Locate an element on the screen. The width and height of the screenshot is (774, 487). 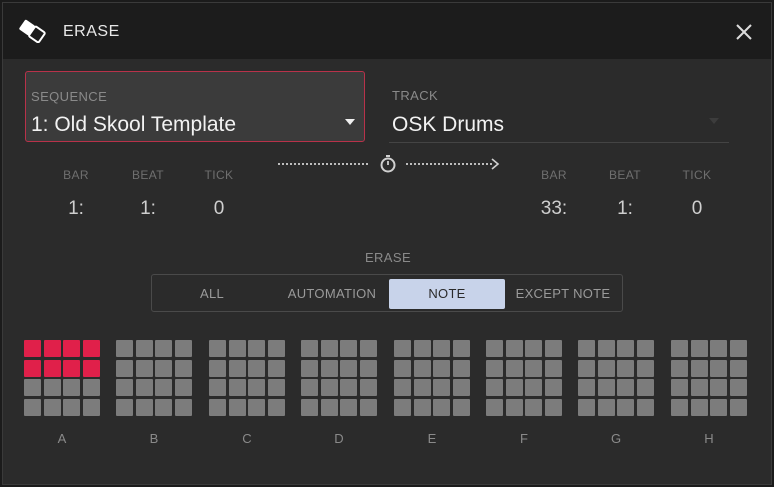
title-bar: ERASE is located at coordinates (387, 31).